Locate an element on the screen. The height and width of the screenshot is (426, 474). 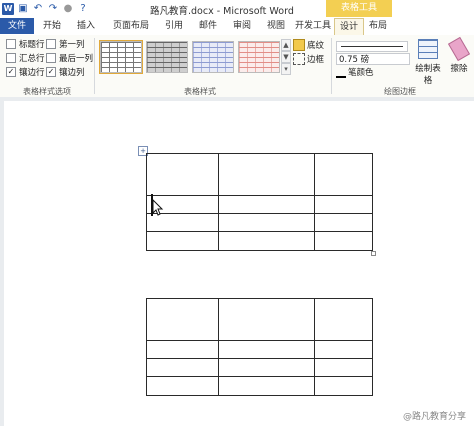
option-total-row: 汇总行 is located at coordinates (25, 58).